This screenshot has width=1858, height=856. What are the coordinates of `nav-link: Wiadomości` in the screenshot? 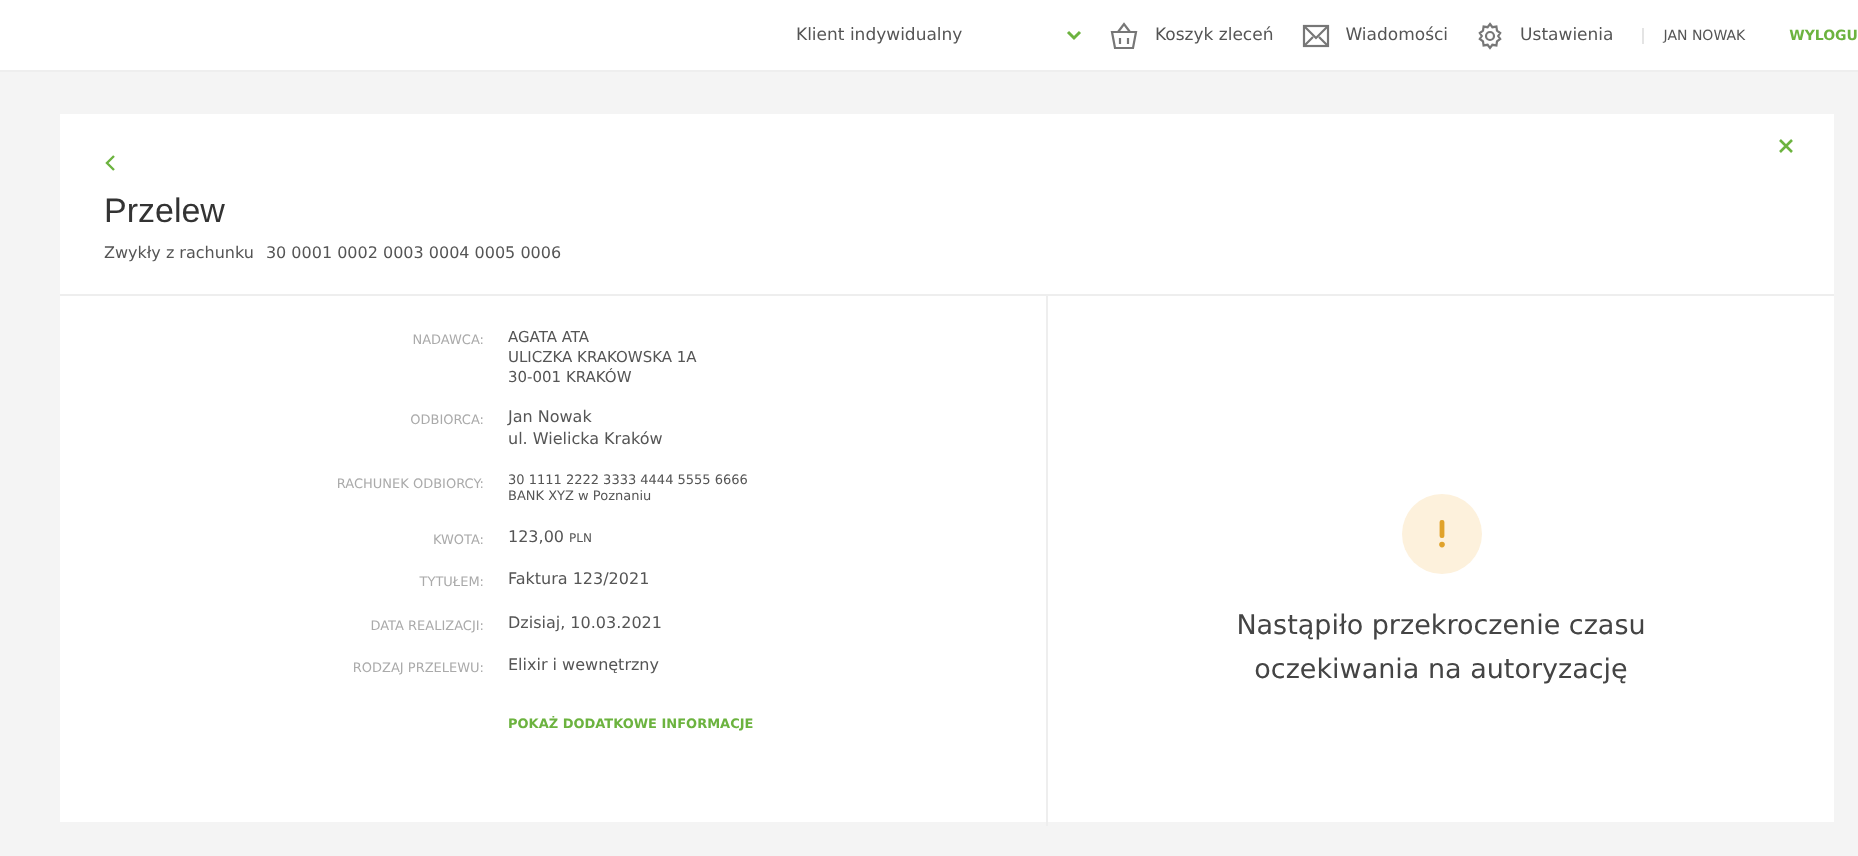 It's located at (1397, 35).